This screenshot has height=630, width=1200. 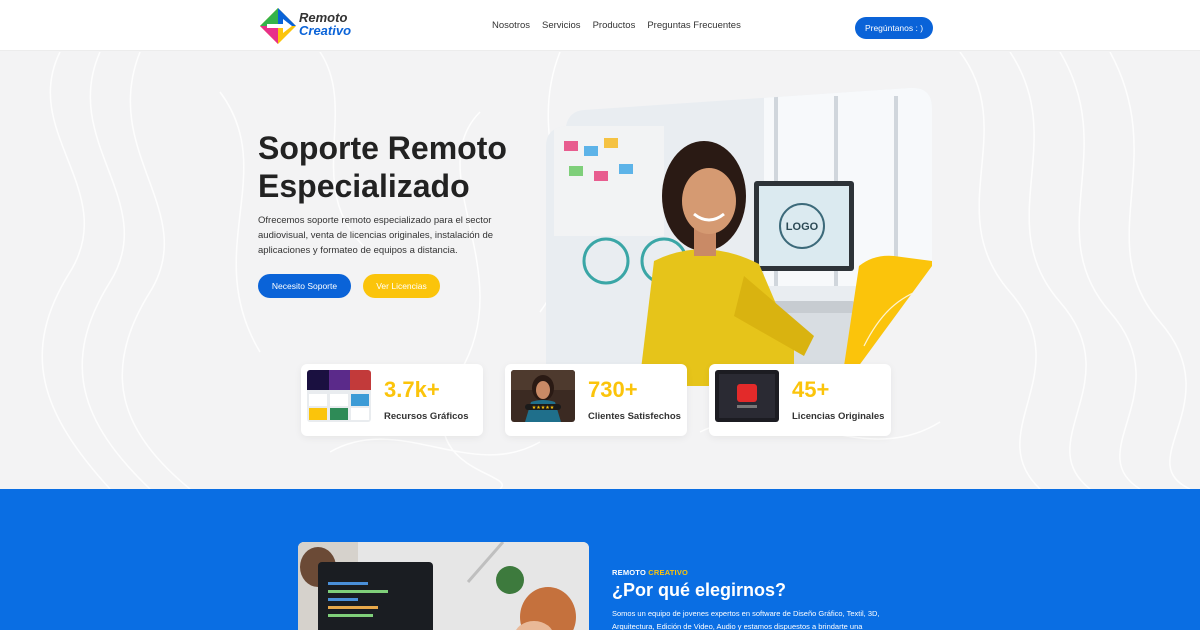 I want to click on monitor-logo-text: LOGO, so click(x=802, y=227).